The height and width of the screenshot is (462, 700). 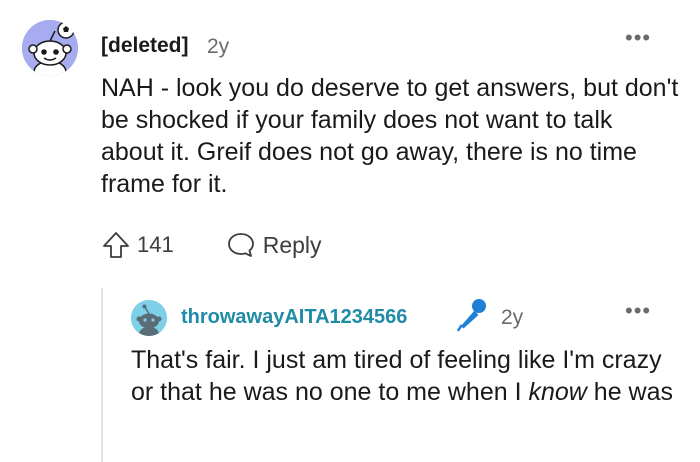 What do you see at coordinates (240, 245) in the screenshot?
I see `speech-bubble-icon` at bounding box center [240, 245].